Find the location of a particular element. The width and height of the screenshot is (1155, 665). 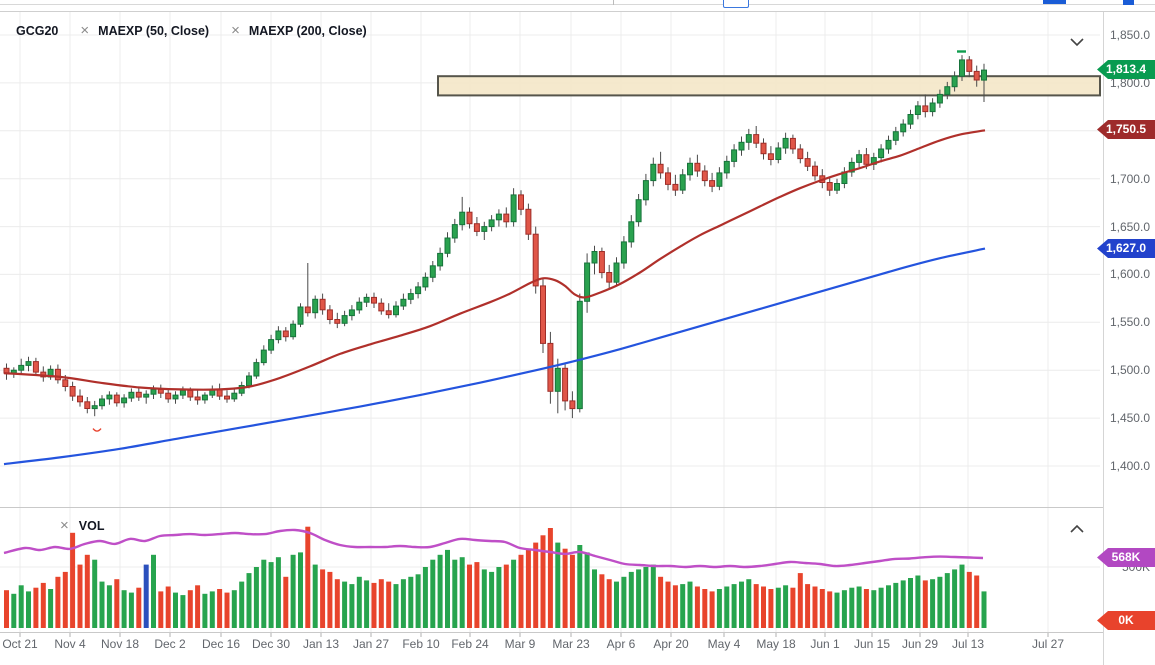

indicator-ma200-label: MAEXP (200, Close) is located at coordinates (308, 31).